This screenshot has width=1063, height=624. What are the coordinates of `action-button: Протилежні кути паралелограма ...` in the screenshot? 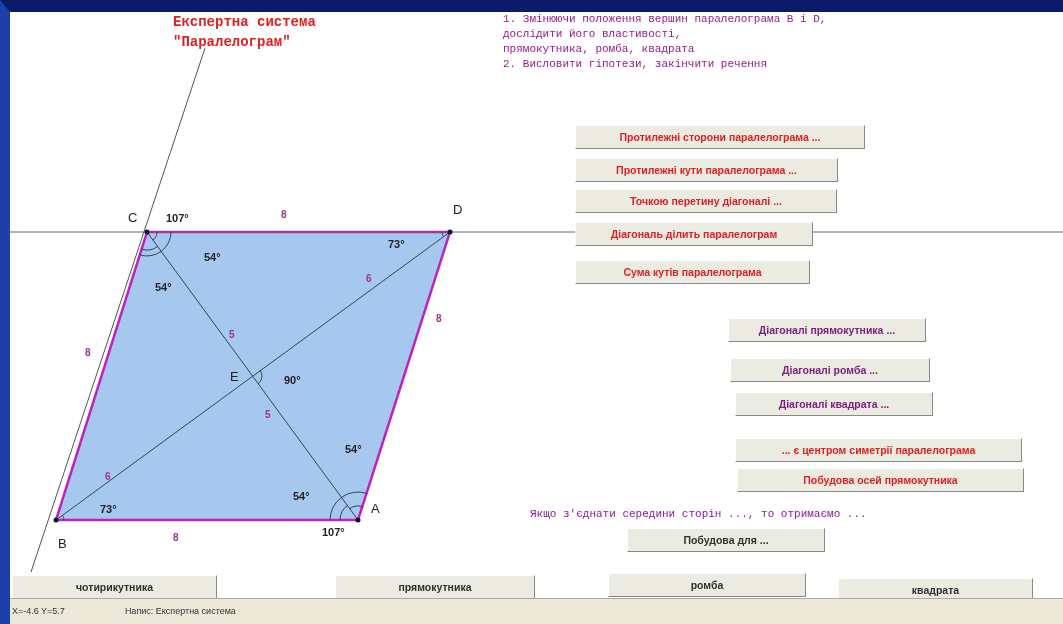 It's located at (706, 170).